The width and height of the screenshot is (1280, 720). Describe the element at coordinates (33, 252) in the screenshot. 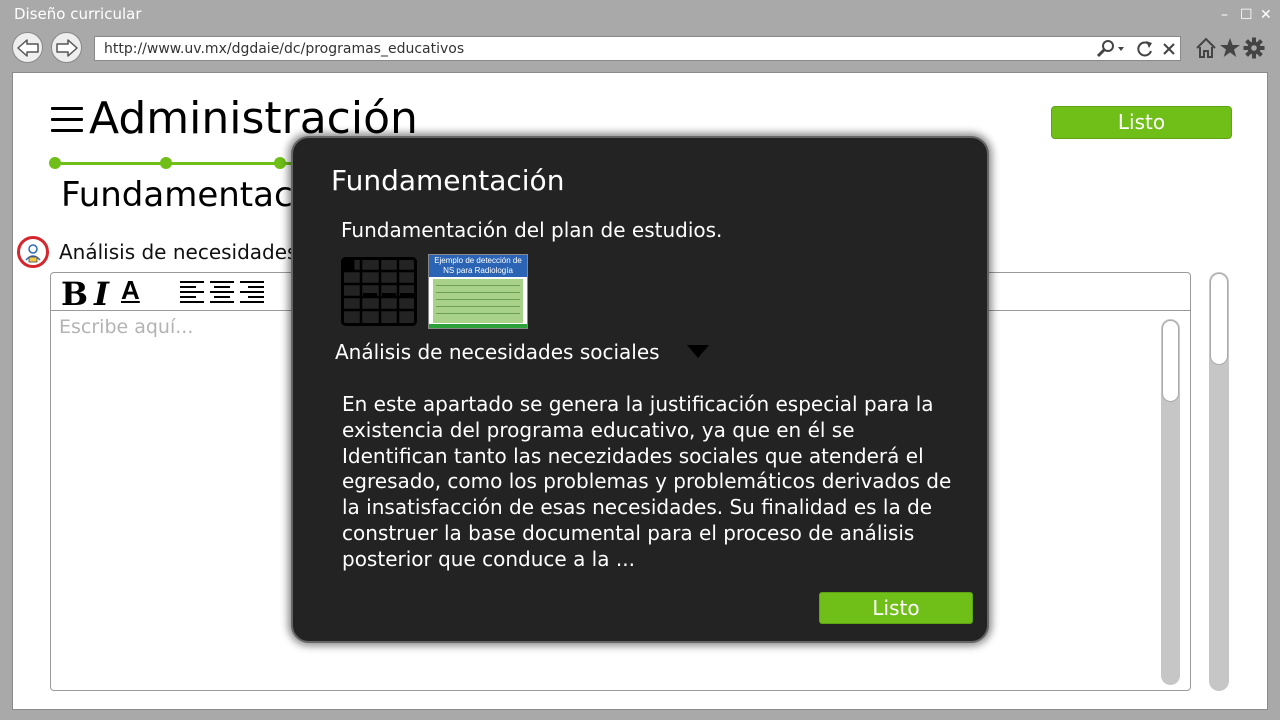

I see `people-icon` at that location.